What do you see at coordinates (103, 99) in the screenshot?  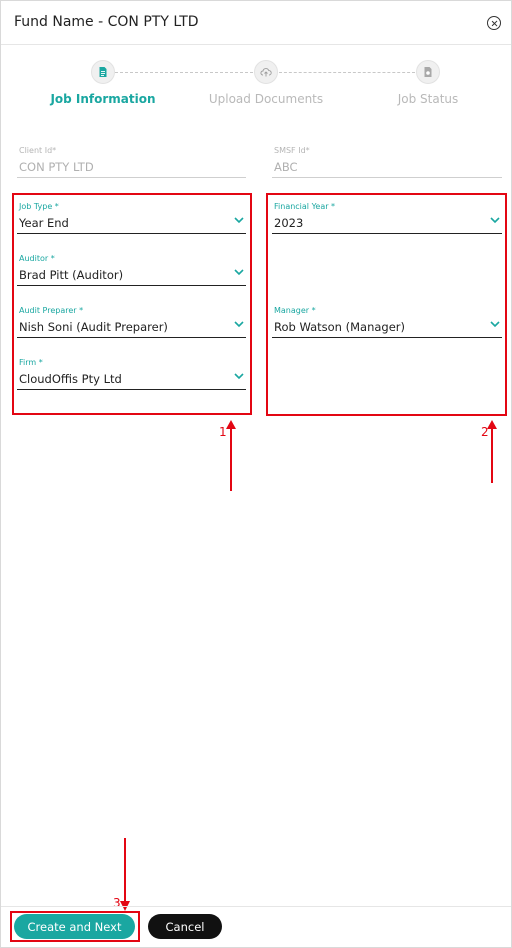 I see `step-job-information-label: Job Information` at bounding box center [103, 99].